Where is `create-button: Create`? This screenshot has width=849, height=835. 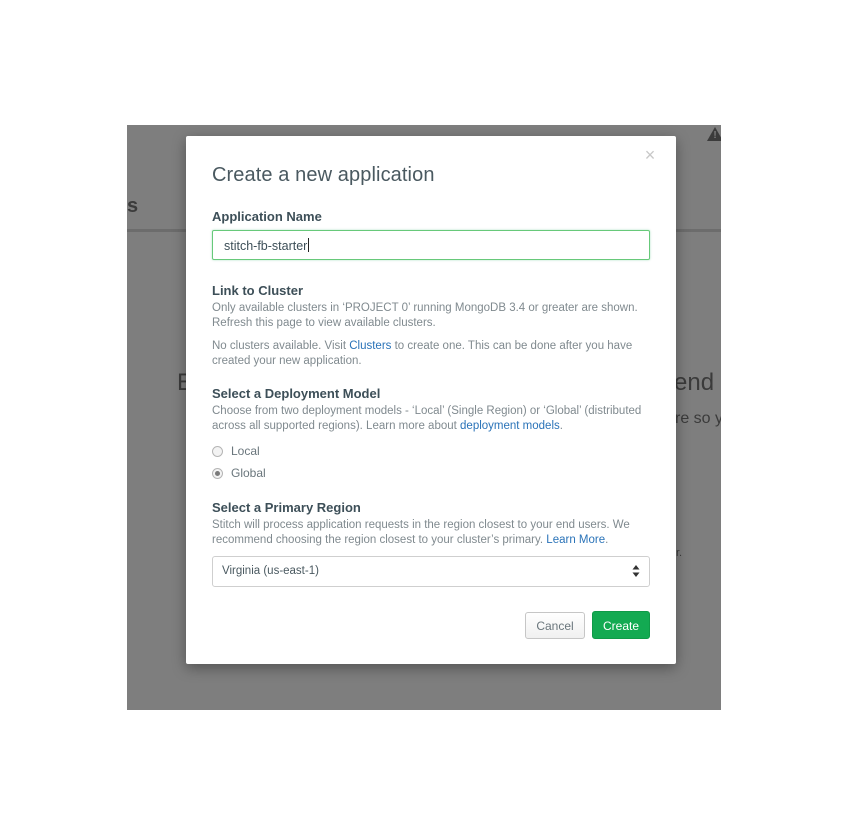
create-button: Create is located at coordinates (621, 625).